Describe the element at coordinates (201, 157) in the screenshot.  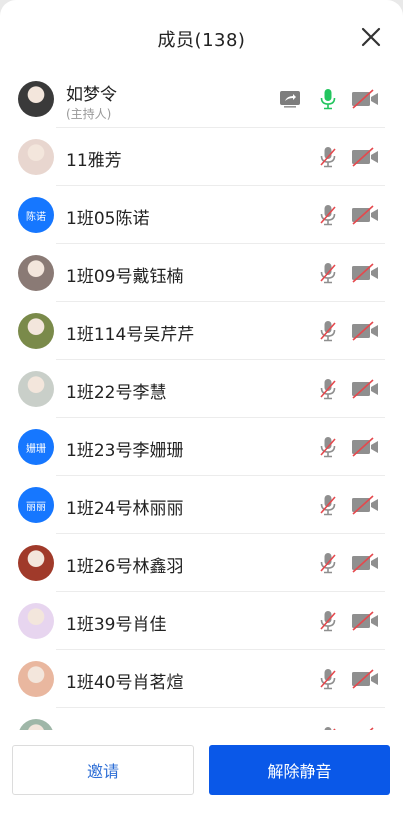
I see `member-row: 11雅芳` at that location.